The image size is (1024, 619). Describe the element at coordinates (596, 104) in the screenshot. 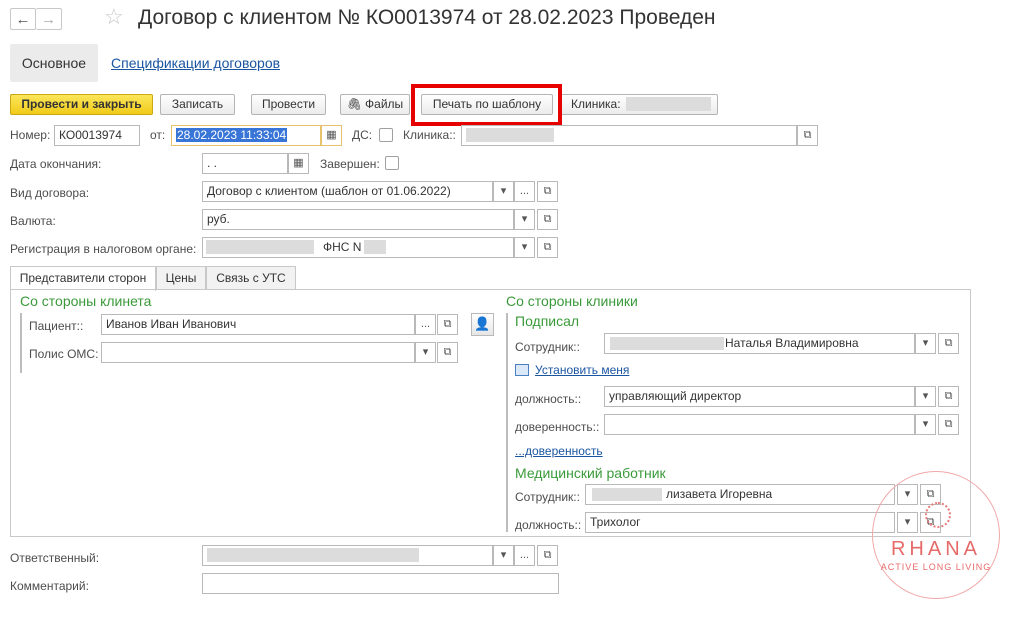

I see `clinic-button-label: Клиника:` at that location.